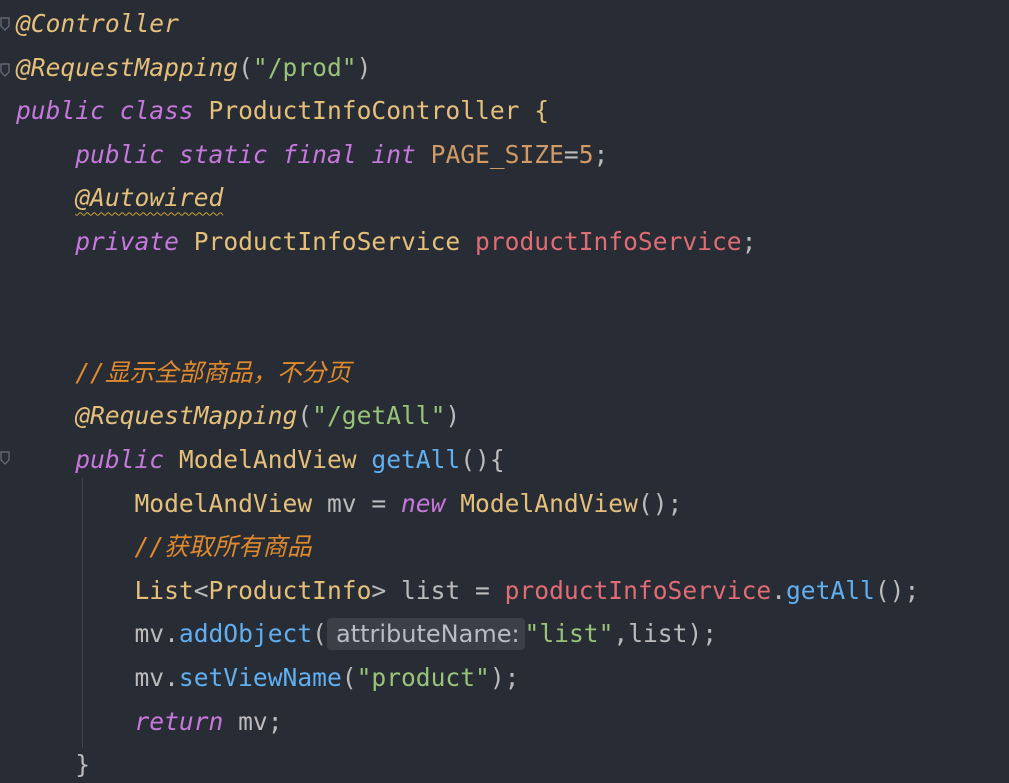  I want to click on code-line: public static final int PAGE_SIZE=5;, so click(312, 155).